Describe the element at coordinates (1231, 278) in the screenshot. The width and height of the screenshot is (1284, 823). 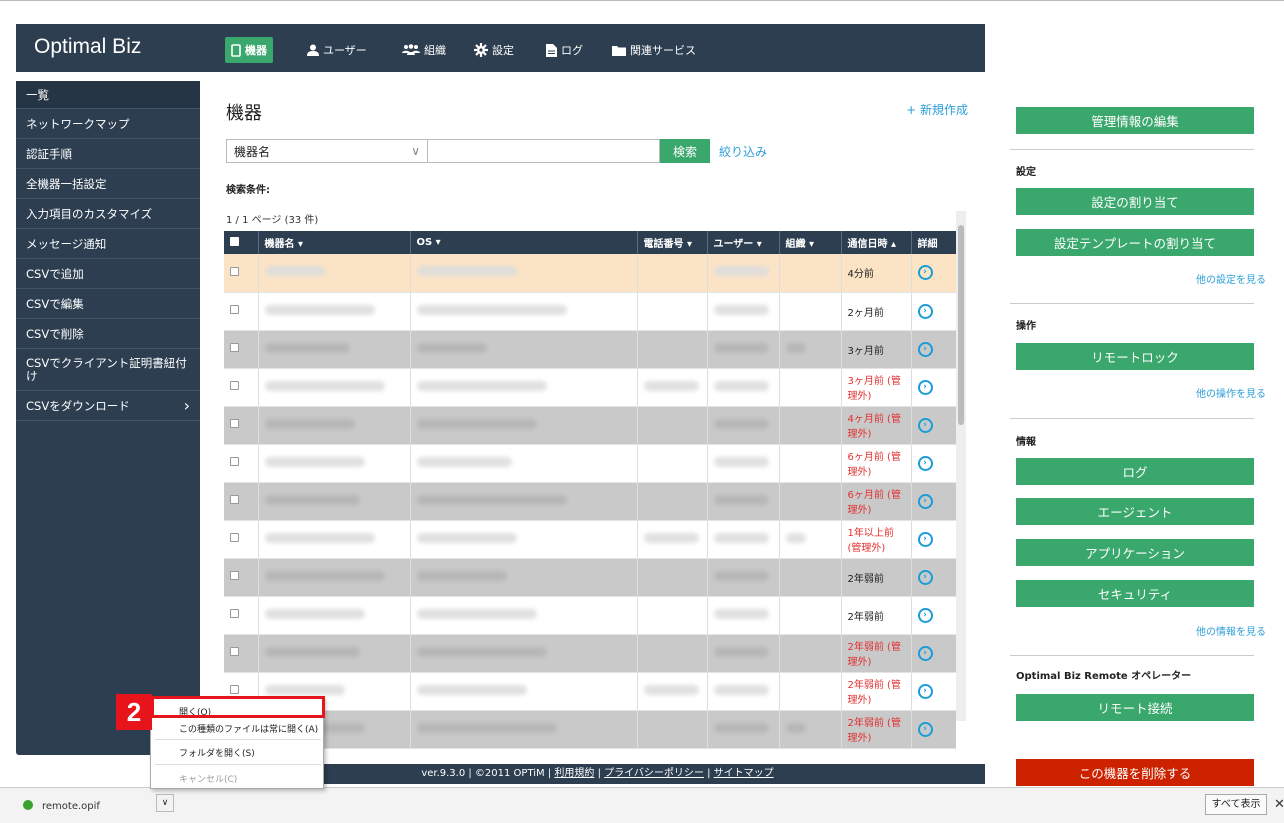
I see `more-settings-link: 他の設定を見る` at that location.